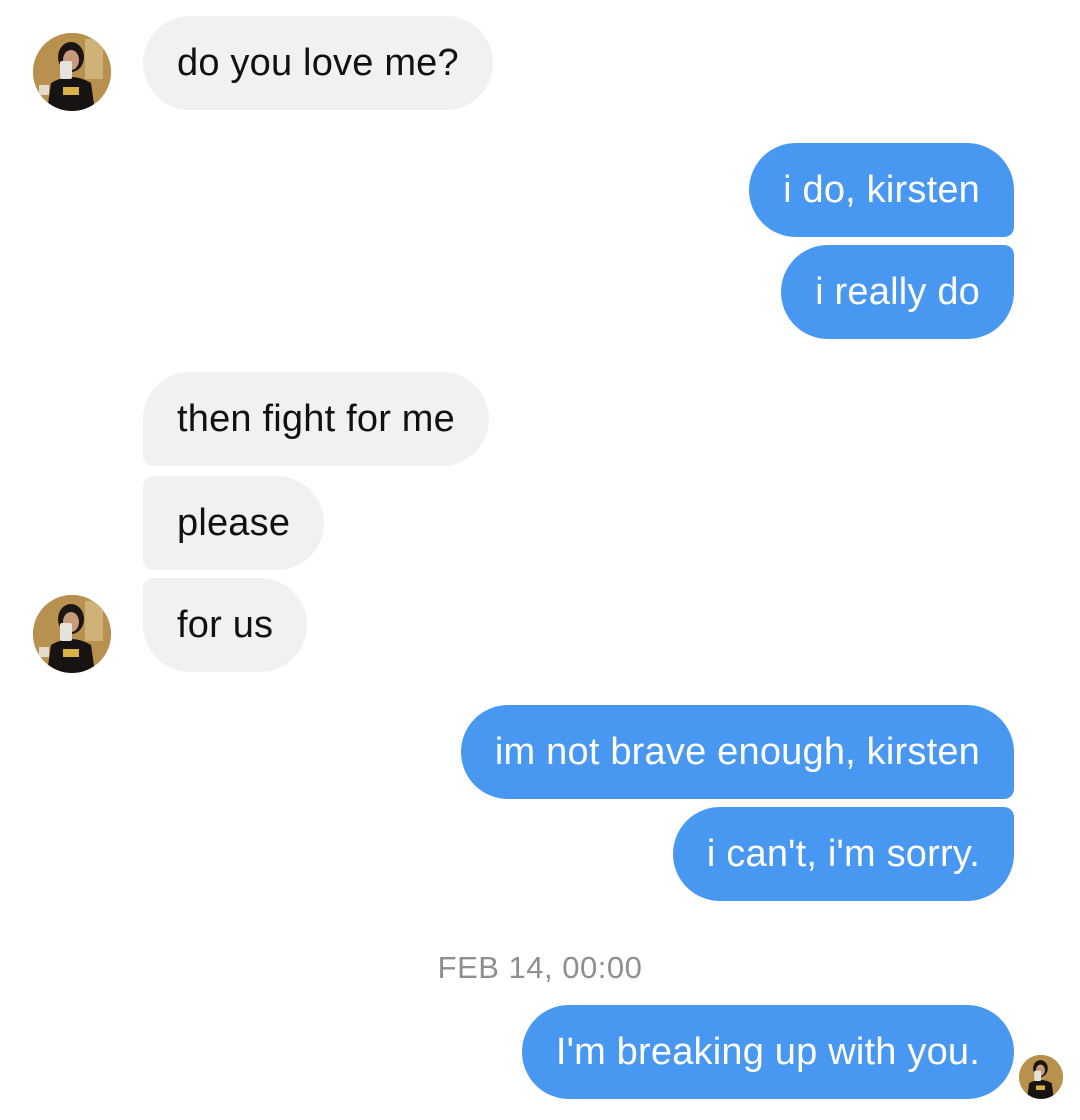  What do you see at coordinates (234, 523) in the screenshot?
I see `message-bubble-incoming: please` at bounding box center [234, 523].